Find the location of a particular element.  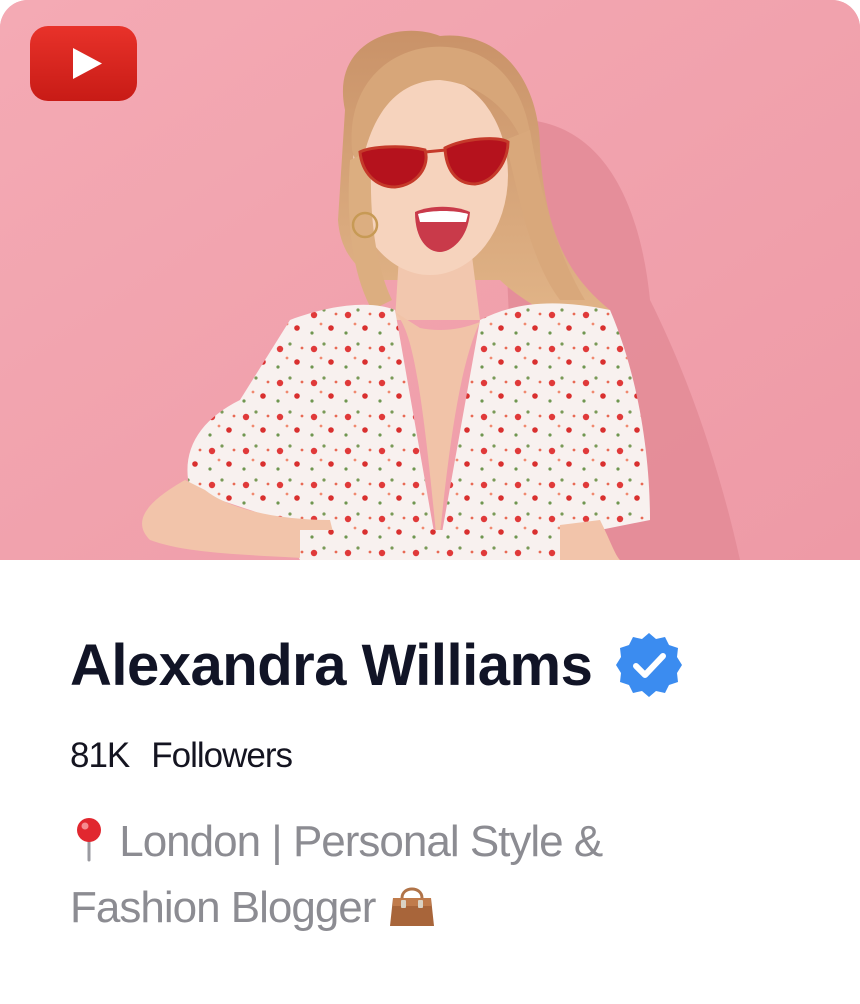

handbag-icon is located at coordinates (412, 913).